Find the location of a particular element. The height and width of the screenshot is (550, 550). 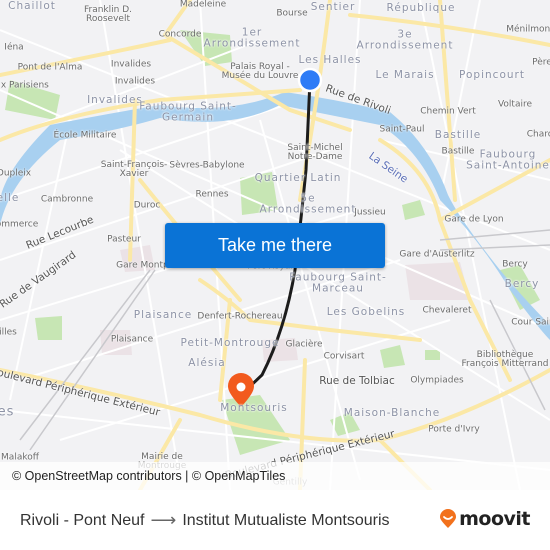

label-convention: illes is located at coordinates (8, 332).